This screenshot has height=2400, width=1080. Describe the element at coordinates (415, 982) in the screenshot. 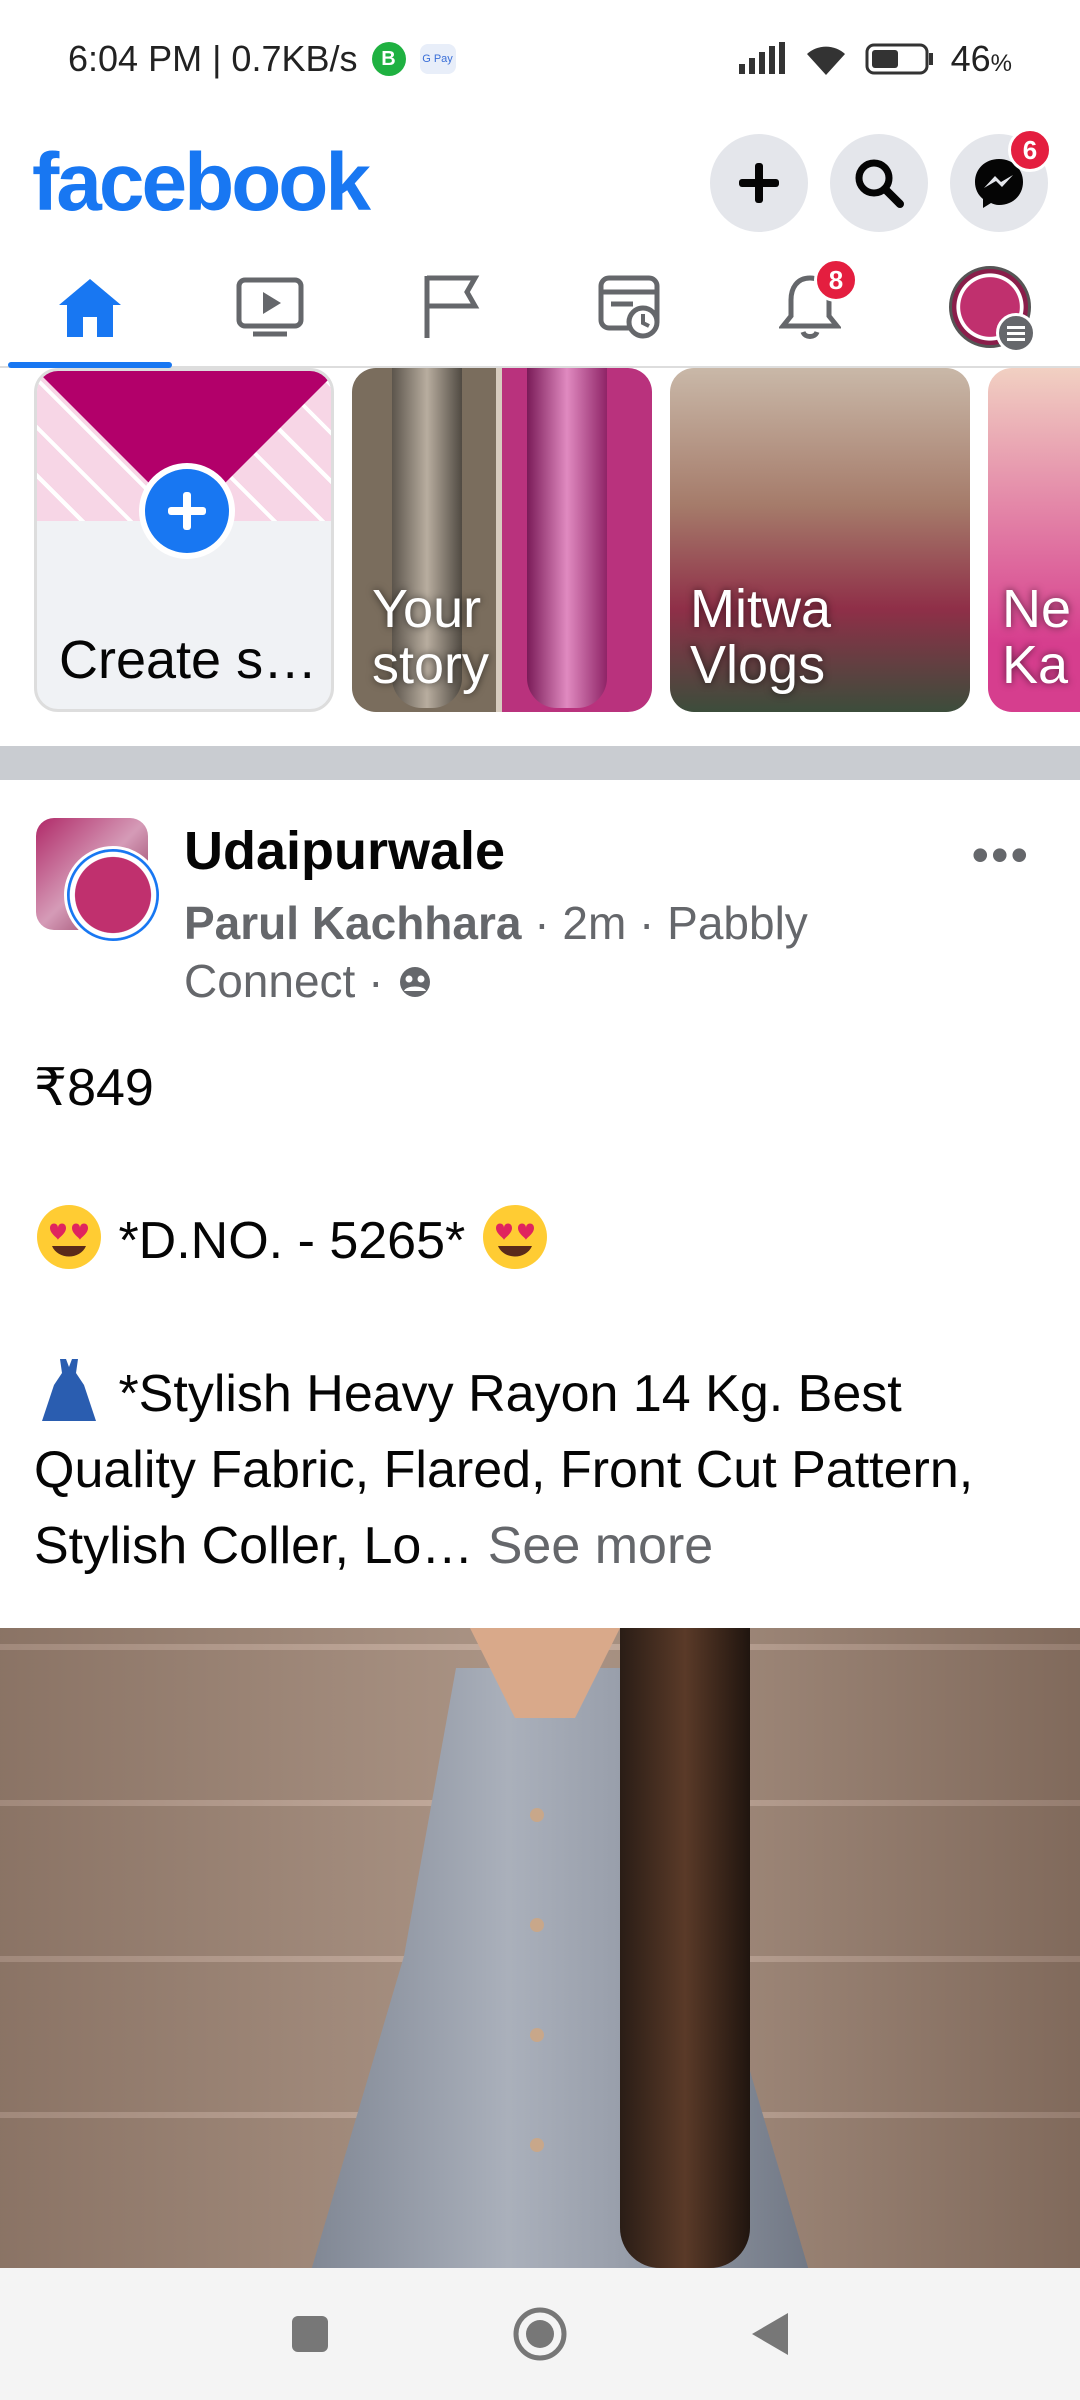

I see `group-privacy-icon` at that location.